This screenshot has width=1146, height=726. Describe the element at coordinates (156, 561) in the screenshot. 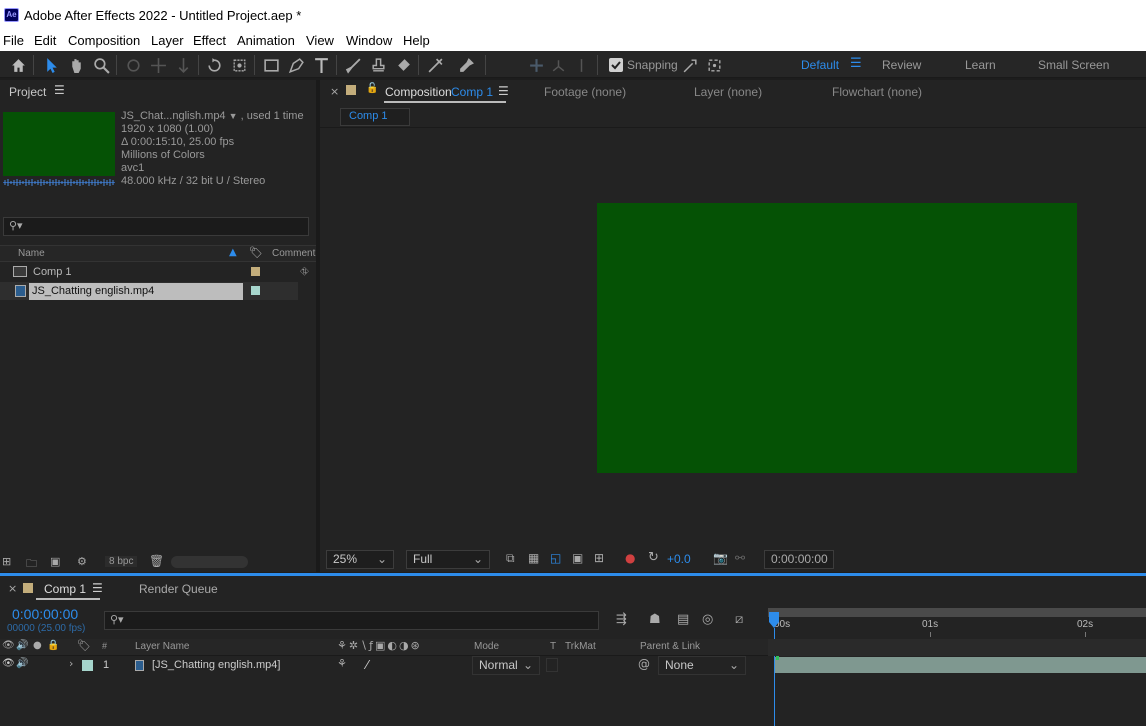

I see `trash-icon: 🗑` at that location.